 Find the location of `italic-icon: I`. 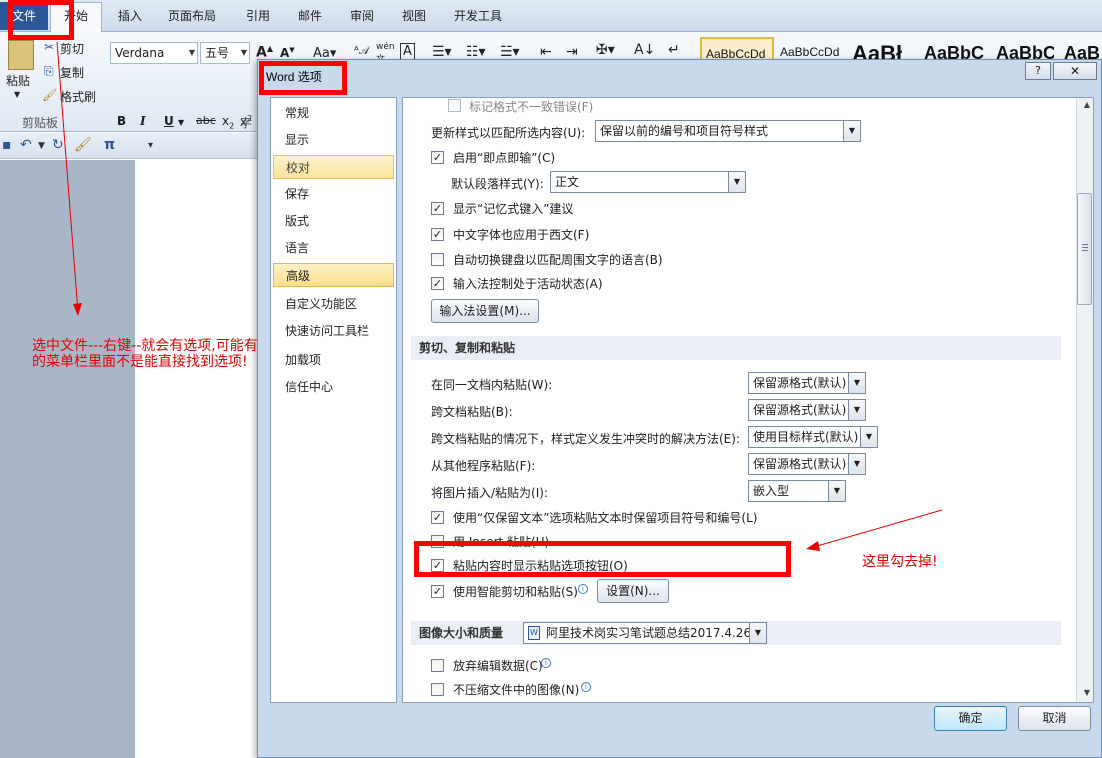

italic-icon: I is located at coordinates (143, 121).